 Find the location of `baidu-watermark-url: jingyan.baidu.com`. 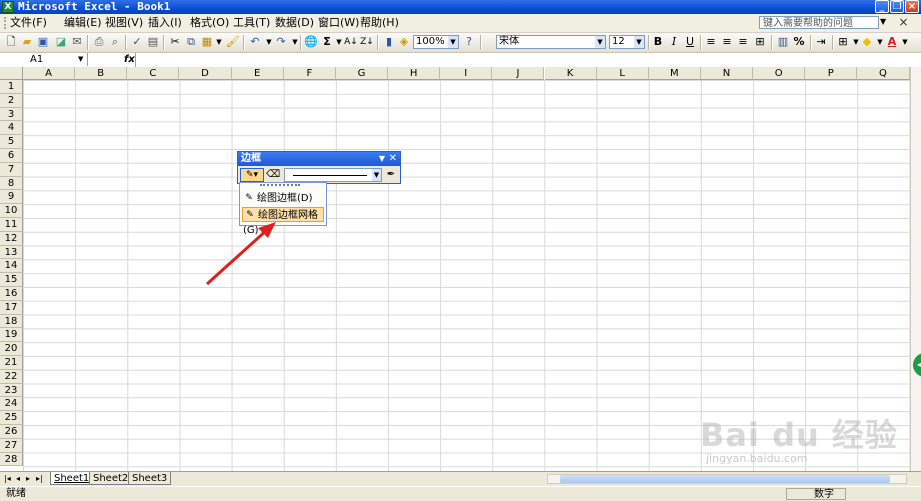

baidu-watermark-url: jingyan.baidu.com is located at coordinates (757, 458).